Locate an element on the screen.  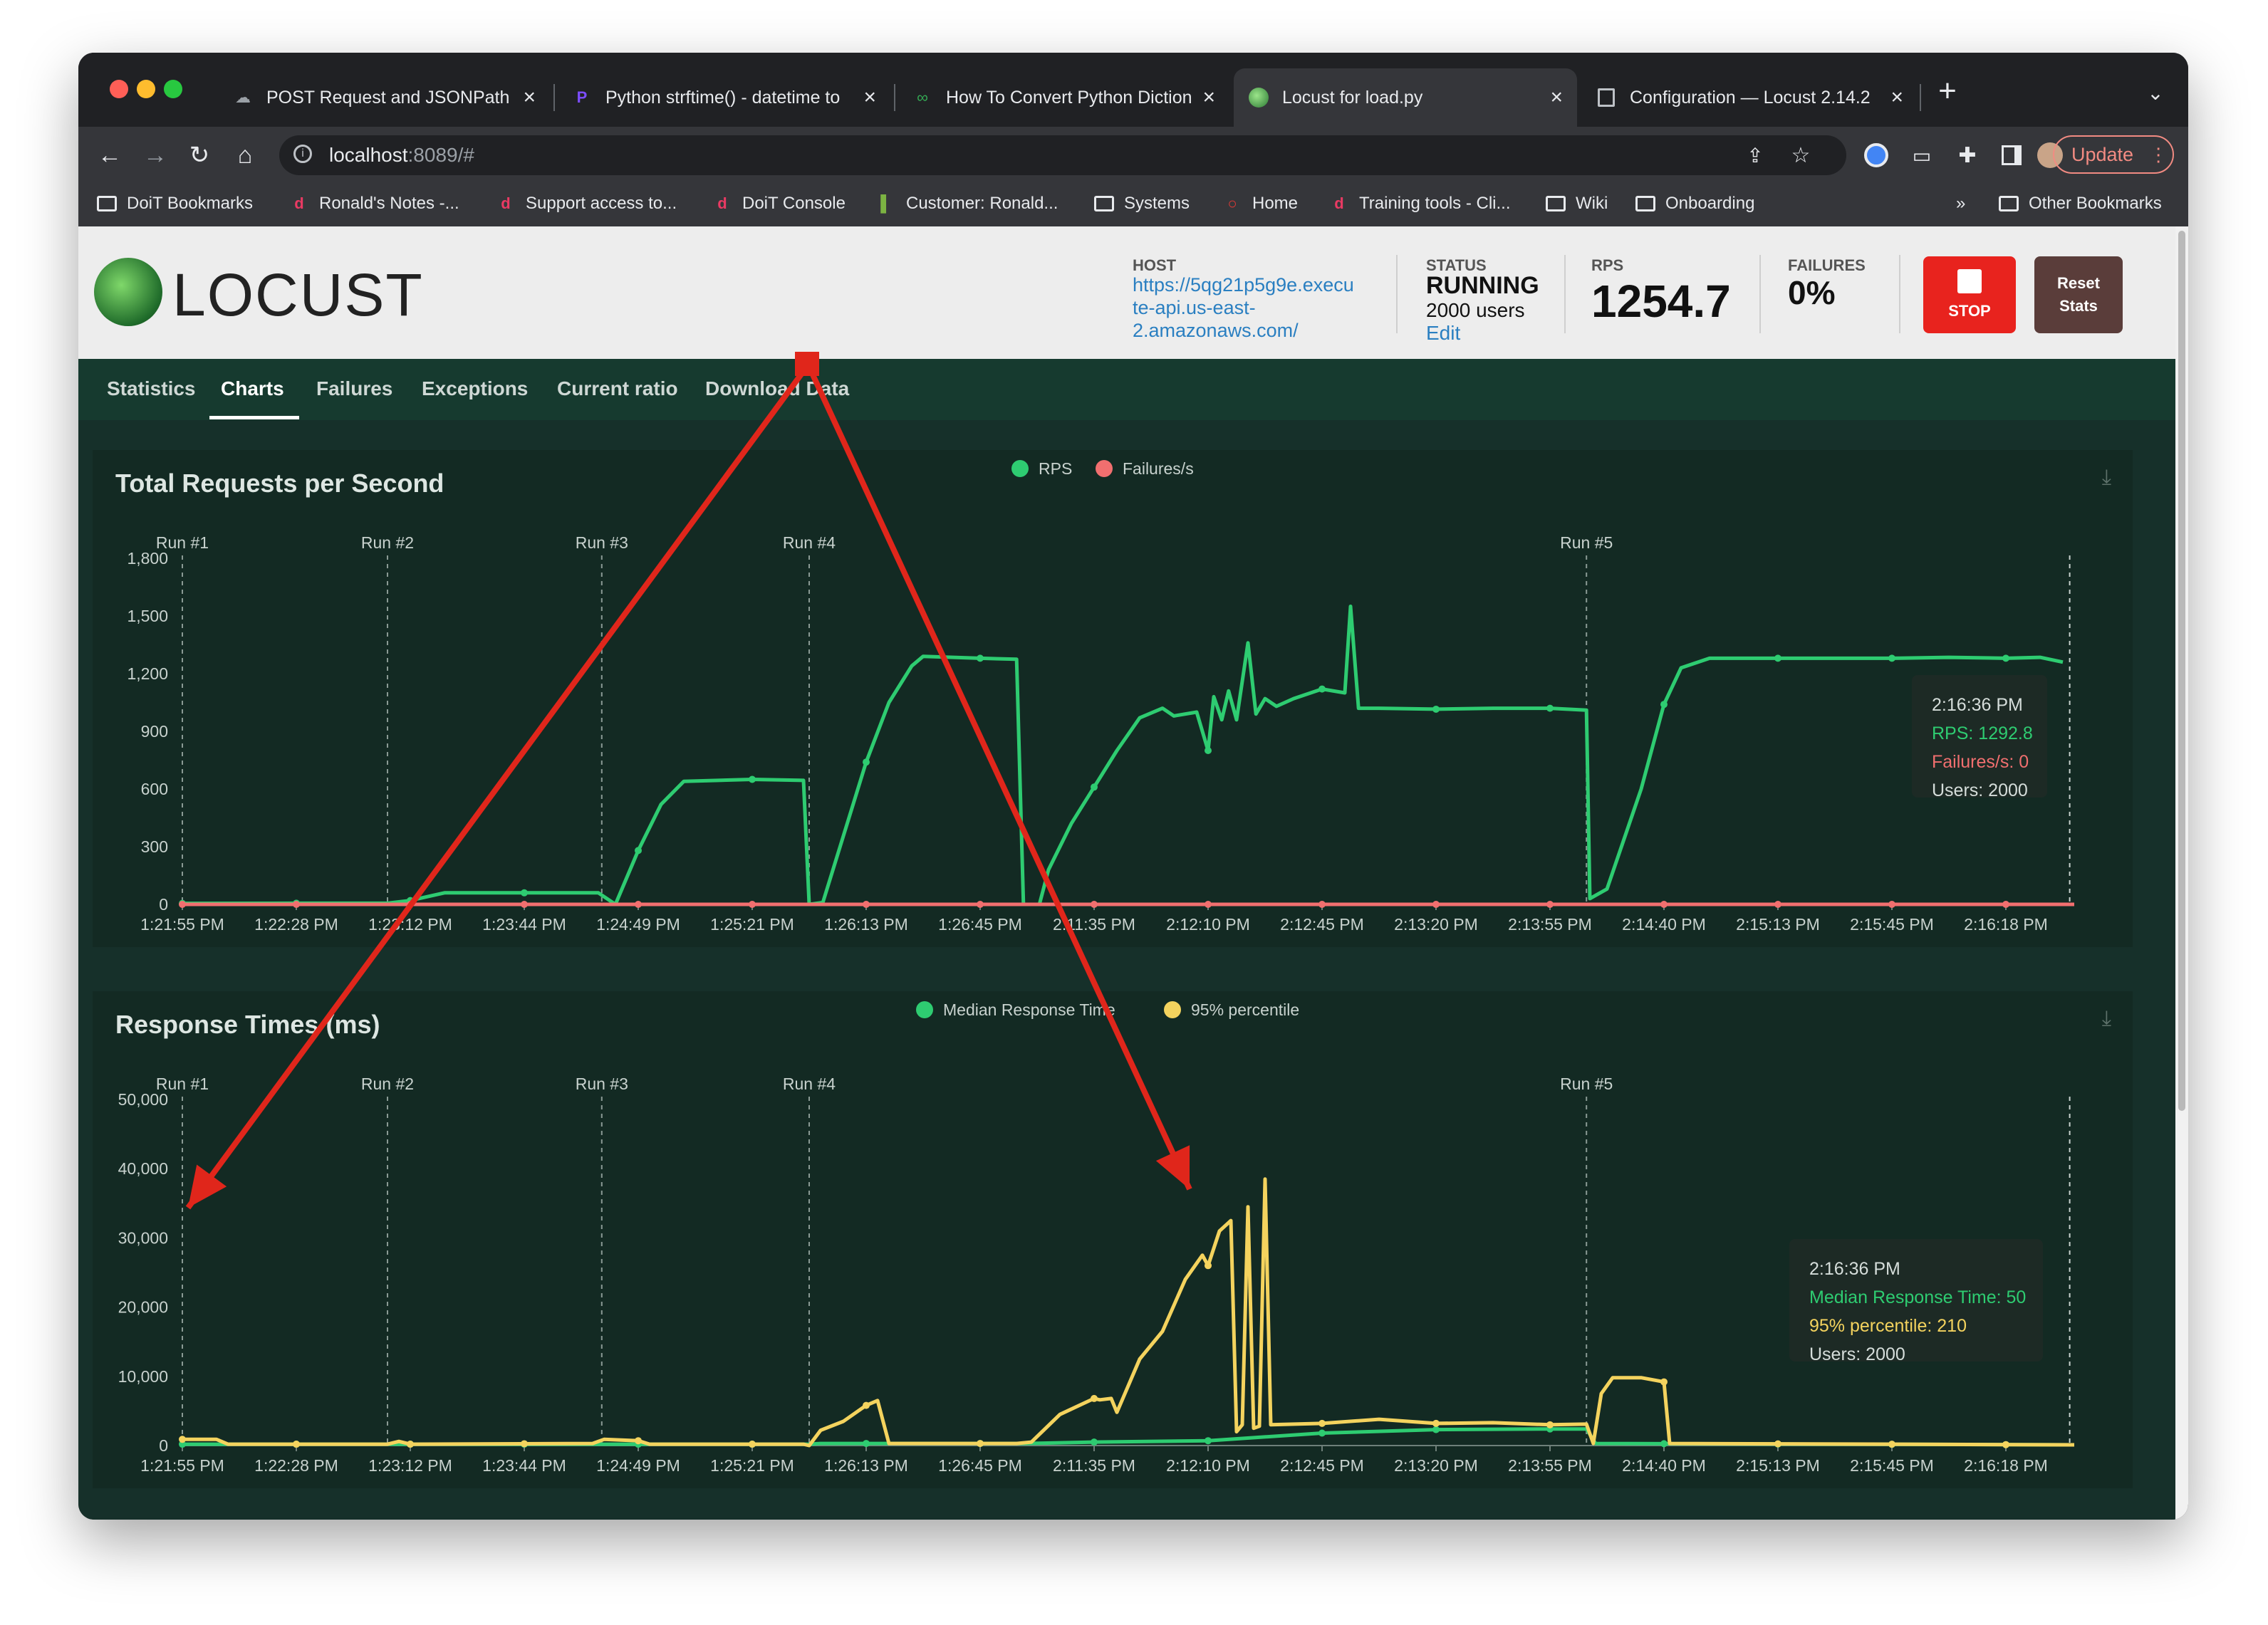
reset-stats-button: Reset Stats is located at coordinates (2078, 294).